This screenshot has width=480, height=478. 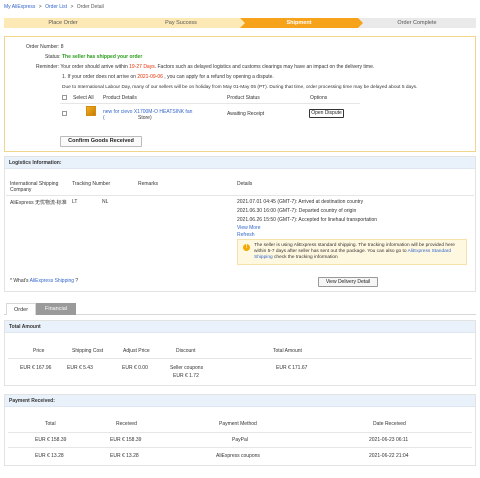 I want to click on payment-row-method: AliExpress coupons, so click(x=238, y=456).